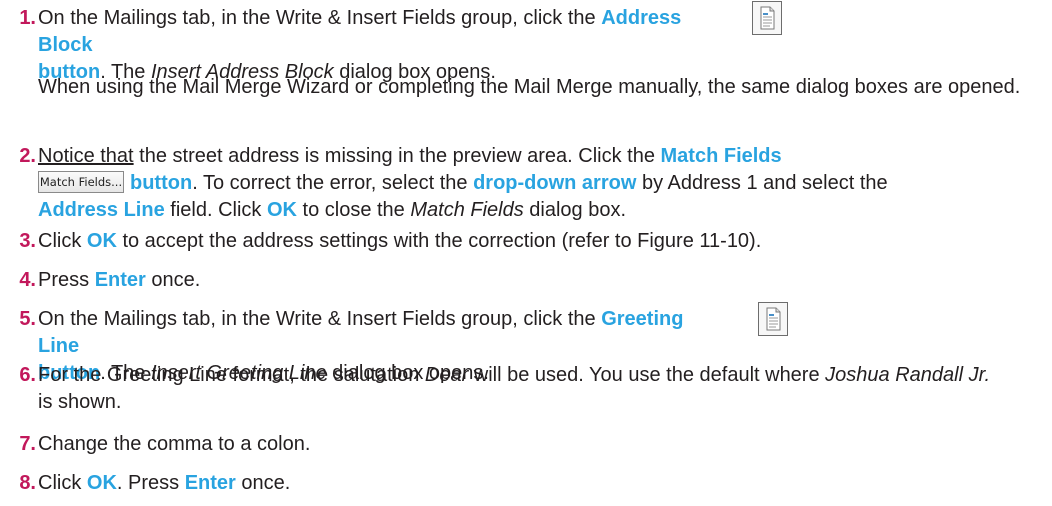  Describe the element at coordinates (27, 375) in the screenshot. I see `step-number: 6.` at that location.